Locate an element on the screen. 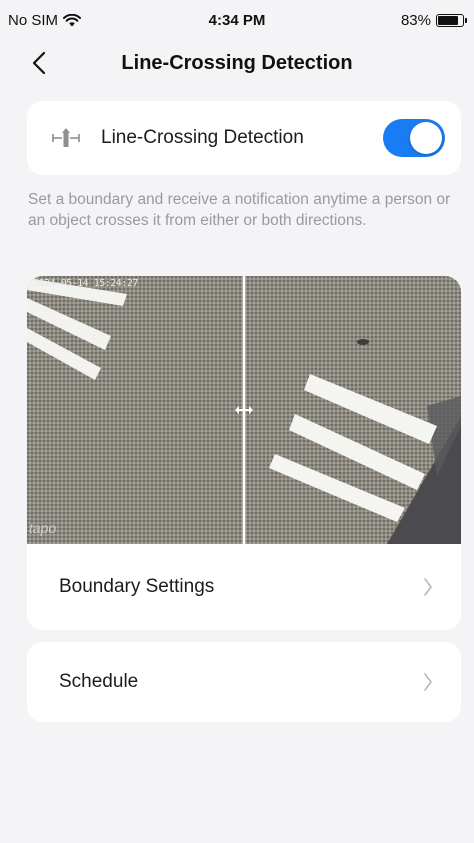  detection-toggle-label: Line-Crossing Detection is located at coordinates (202, 137).